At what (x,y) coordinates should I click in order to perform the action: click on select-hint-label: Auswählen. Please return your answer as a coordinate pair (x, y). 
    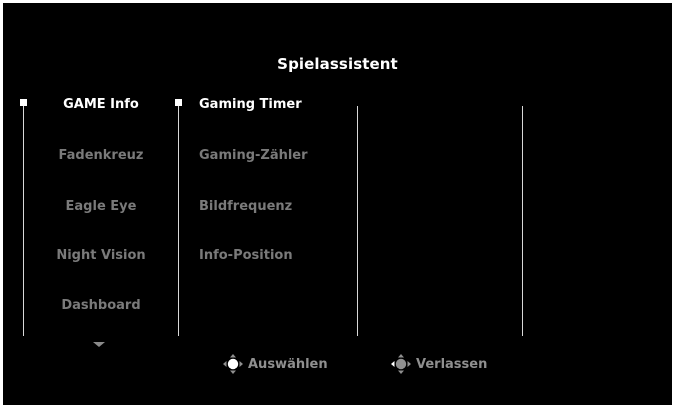
    Looking at the image, I should click on (288, 364).